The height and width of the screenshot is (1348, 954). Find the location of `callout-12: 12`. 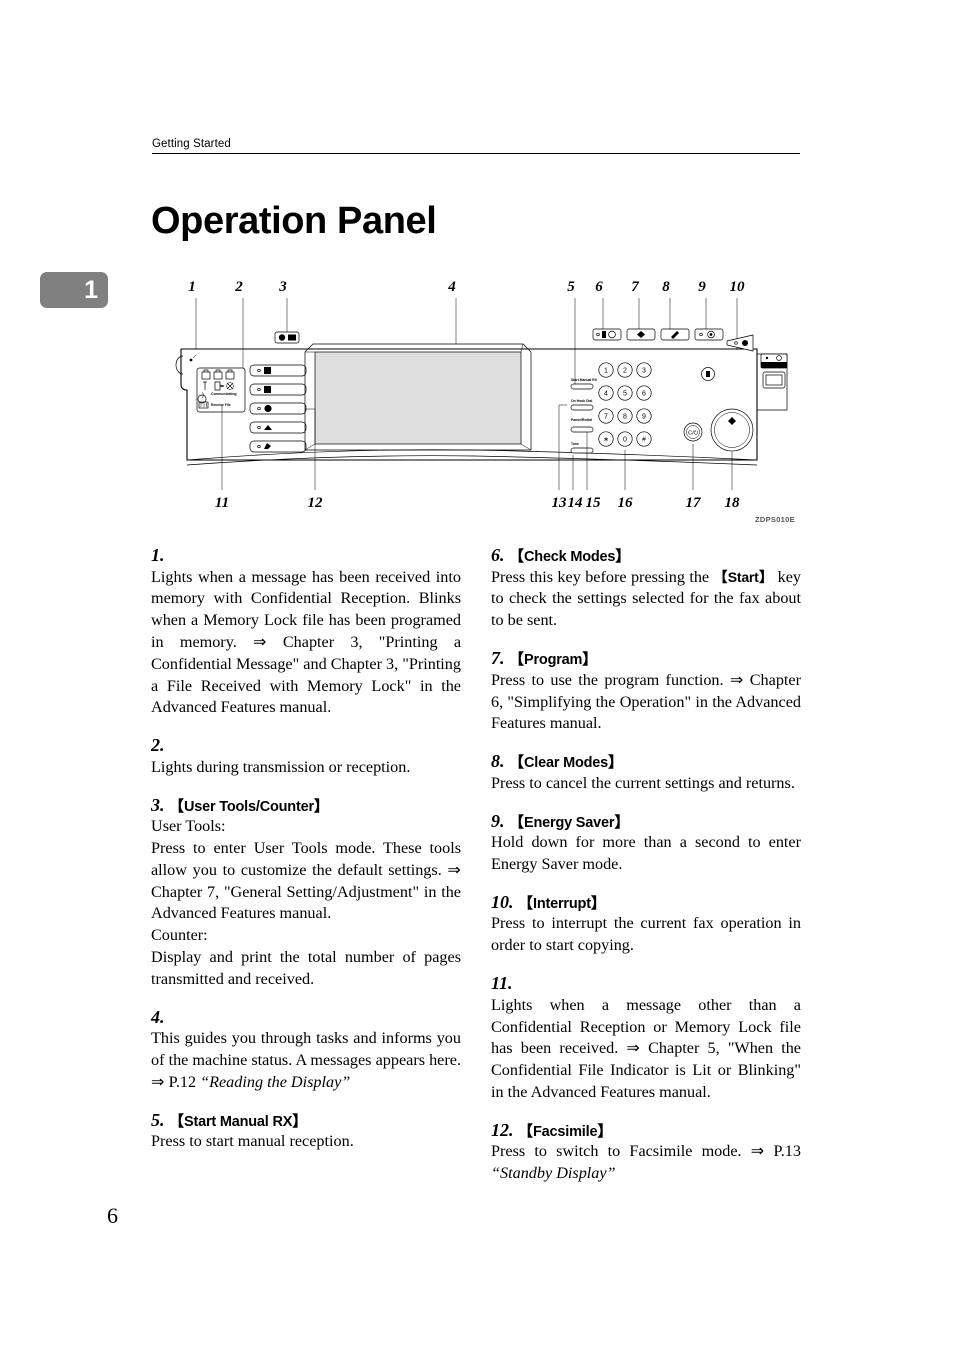

callout-12: 12 is located at coordinates (316, 503).